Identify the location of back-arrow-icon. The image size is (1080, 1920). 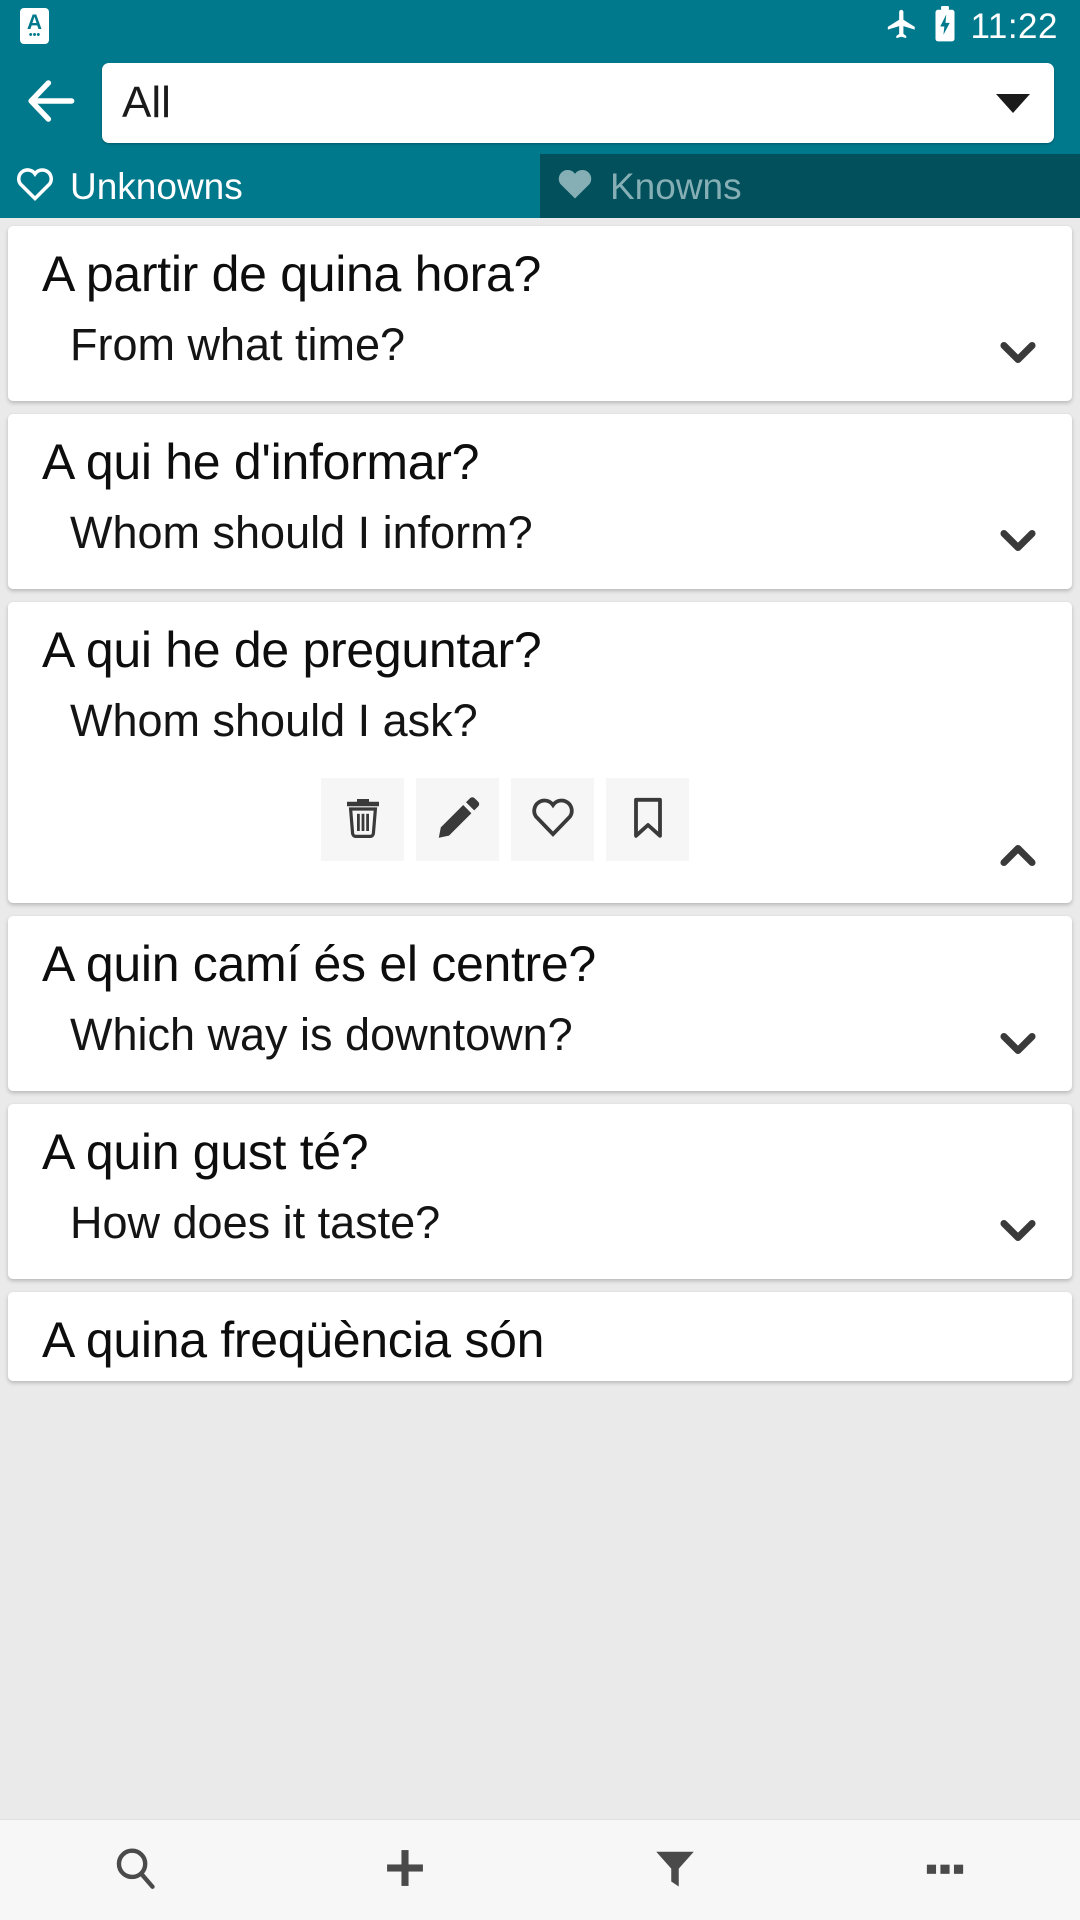
(51, 103).